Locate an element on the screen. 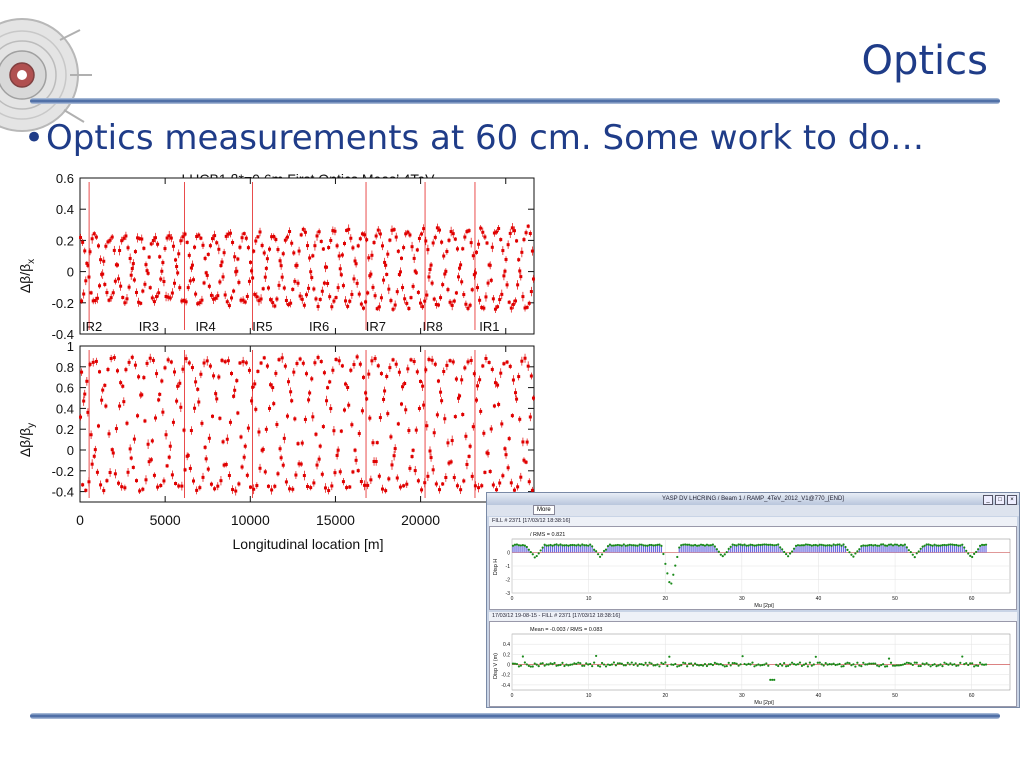 Image resolution: width=1024 pixels, height=768 pixels. y-tick-label-top: 0.2 is located at coordinates (65, 240).